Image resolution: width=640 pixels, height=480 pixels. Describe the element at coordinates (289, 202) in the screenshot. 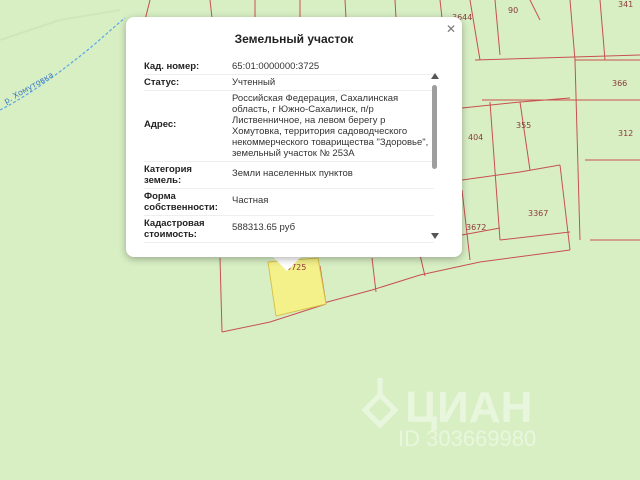

I see `row-ownership: Форма собственности: Частная` at that location.